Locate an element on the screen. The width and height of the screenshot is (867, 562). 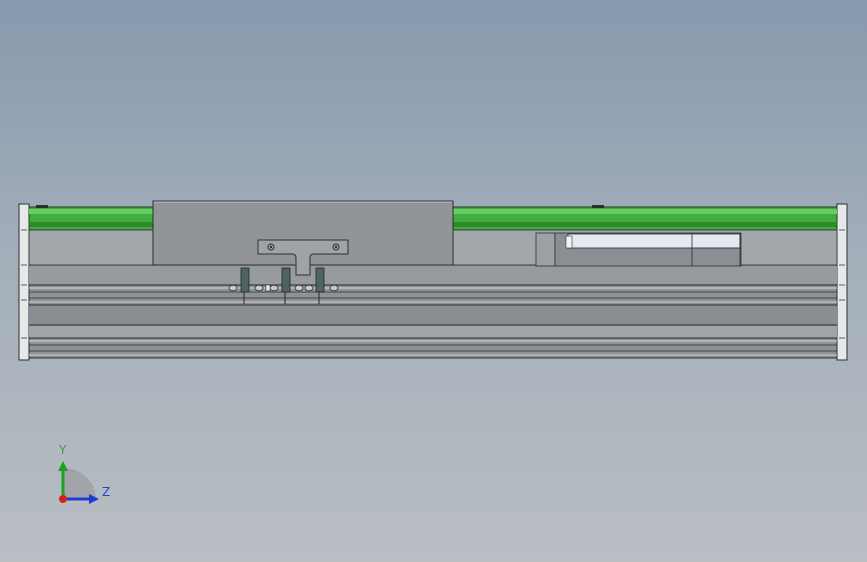
y-axis-label: Y is located at coordinates (63, 450).